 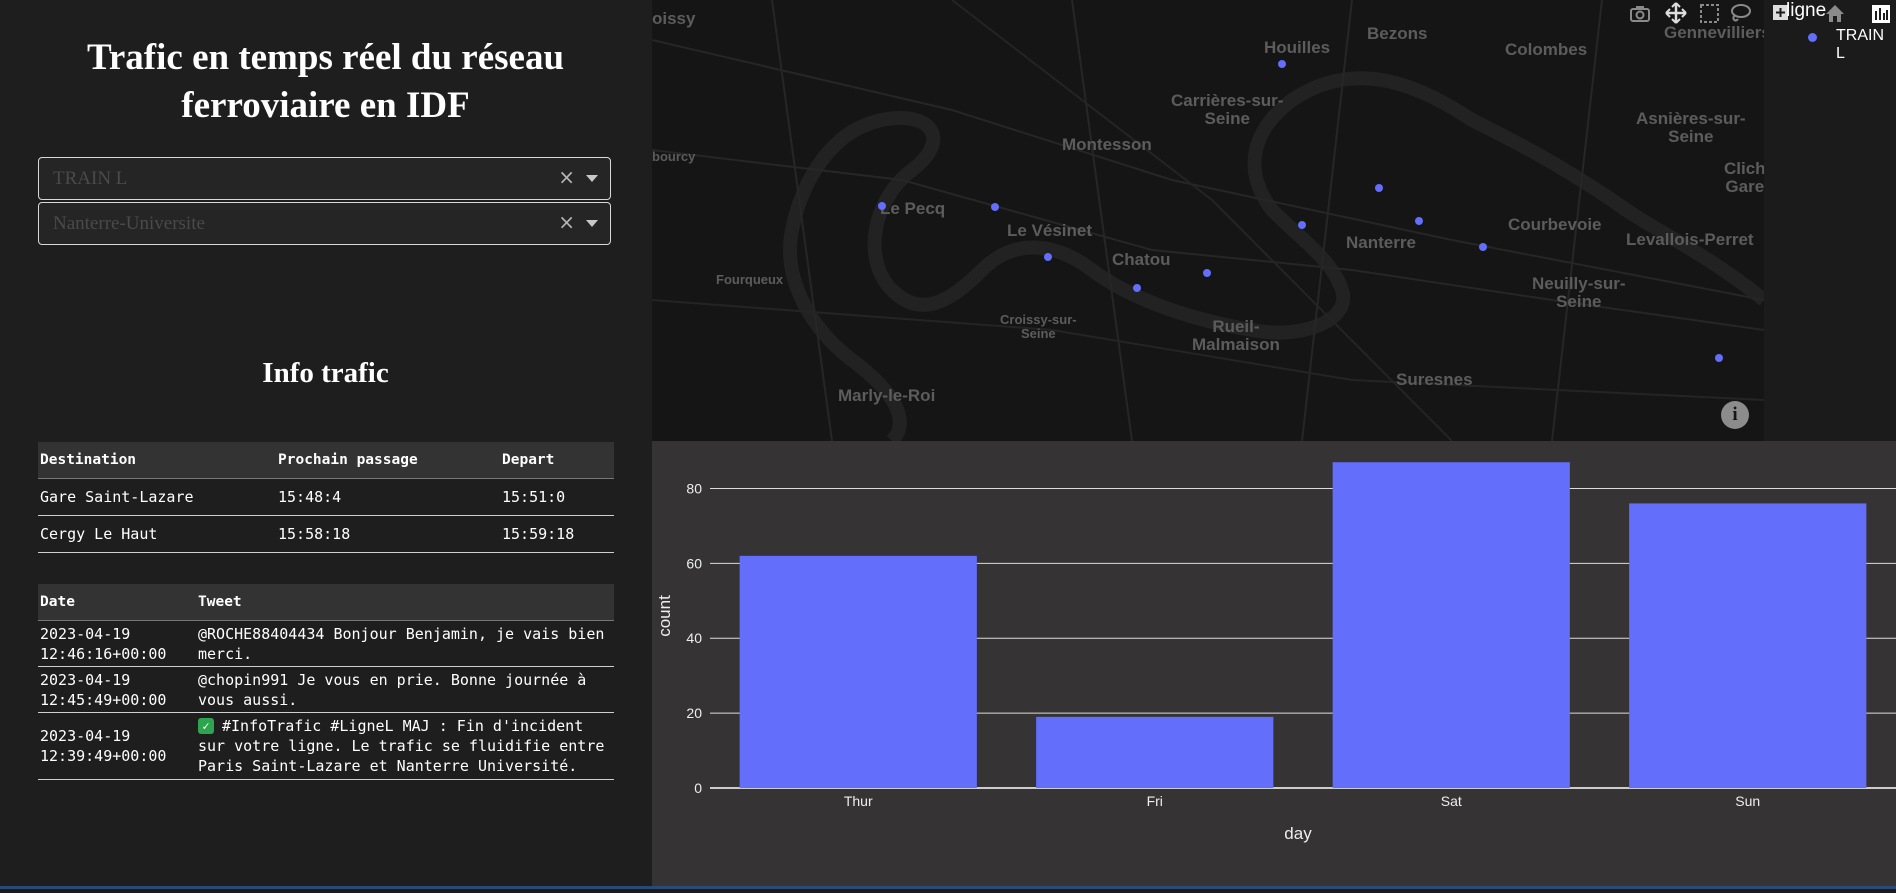 What do you see at coordinates (1676, 13) in the screenshot?
I see `pan-icon` at bounding box center [1676, 13].